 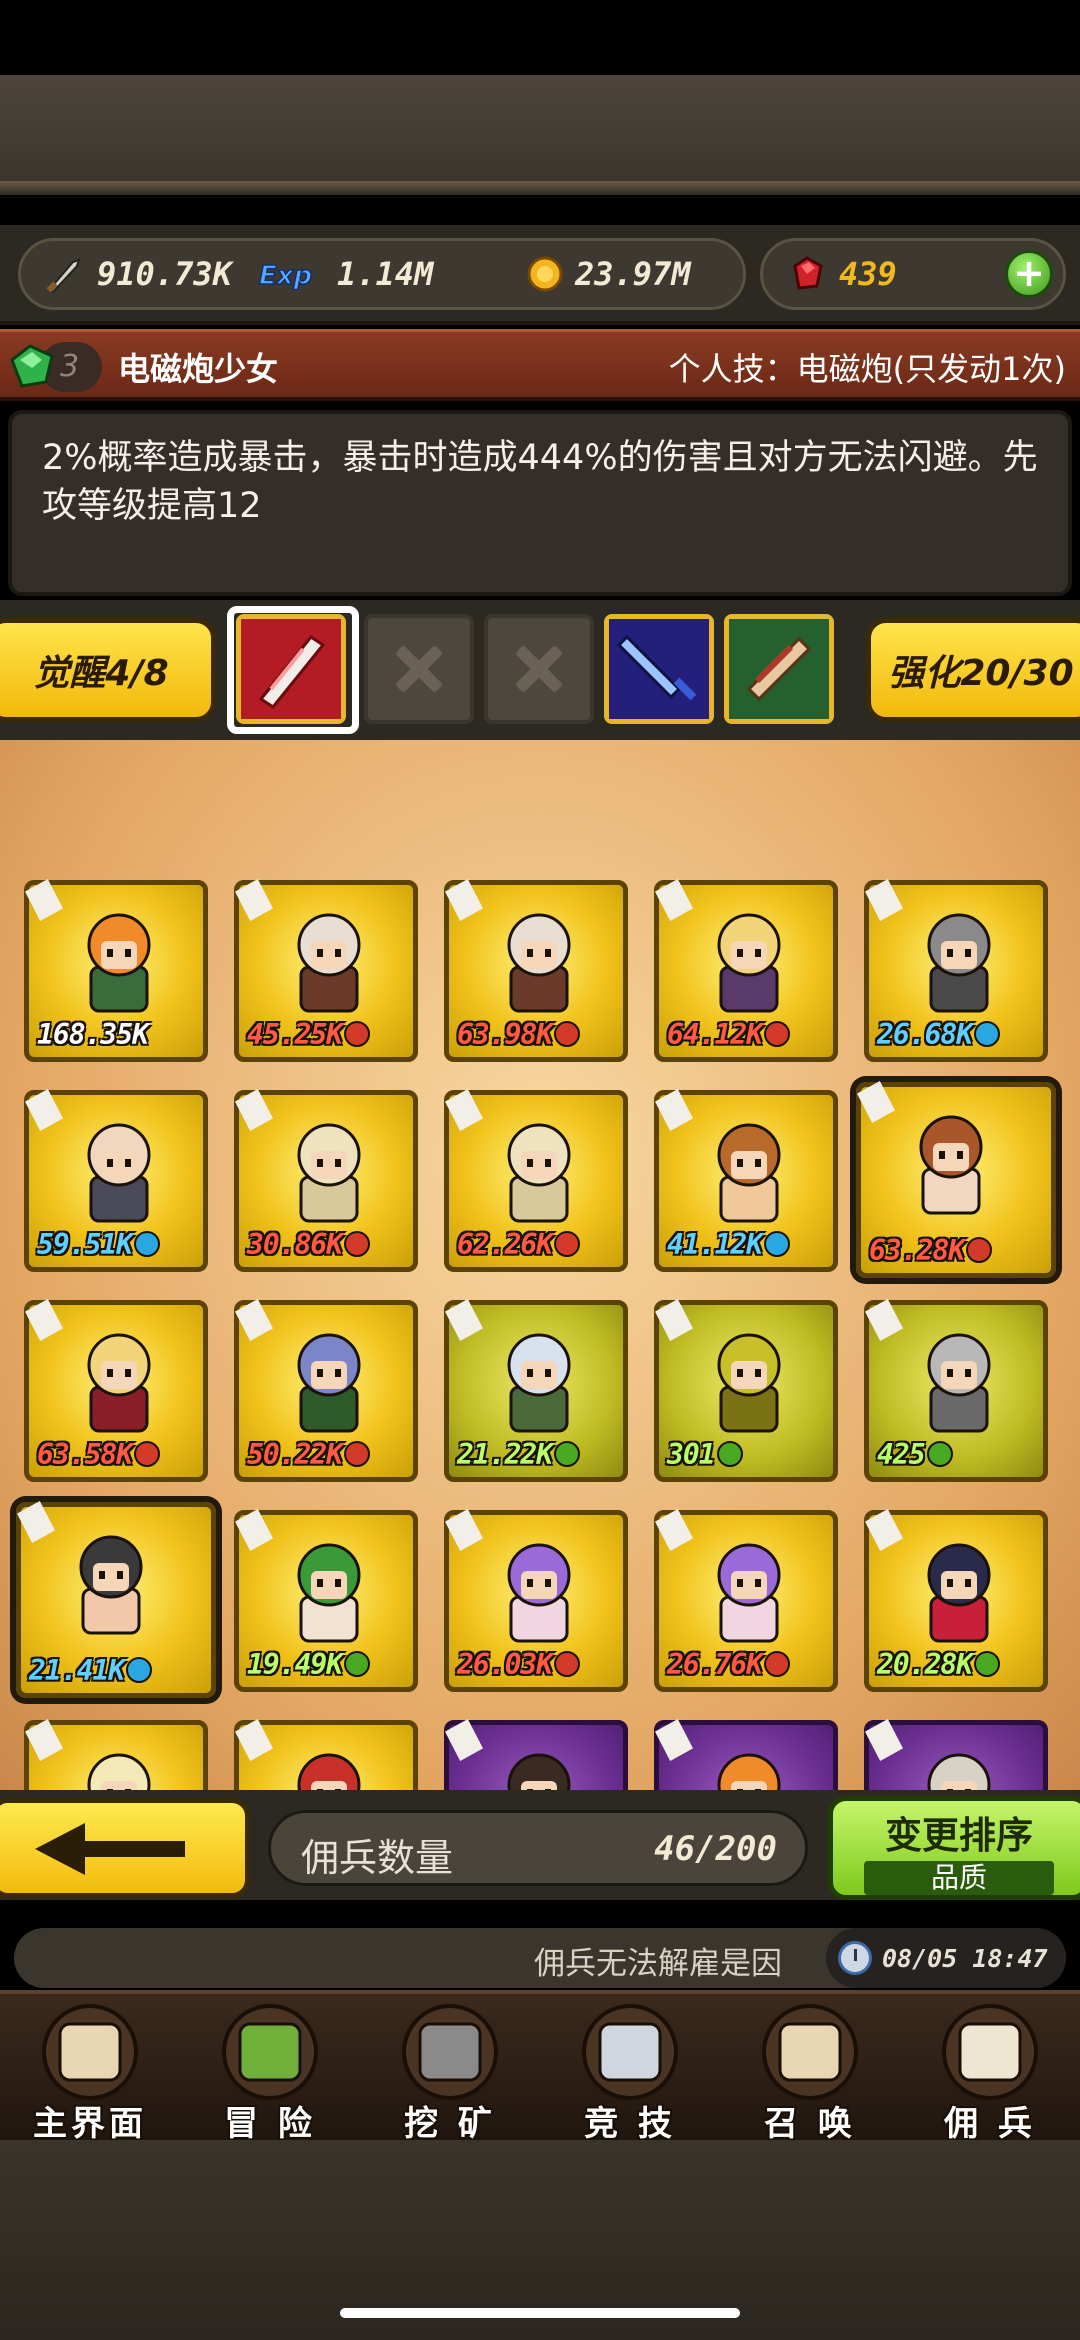 What do you see at coordinates (540, 365) in the screenshot?
I see `skill-header: 3 电磁炮少女 个人技：电磁炮(只发动1次)` at bounding box center [540, 365].